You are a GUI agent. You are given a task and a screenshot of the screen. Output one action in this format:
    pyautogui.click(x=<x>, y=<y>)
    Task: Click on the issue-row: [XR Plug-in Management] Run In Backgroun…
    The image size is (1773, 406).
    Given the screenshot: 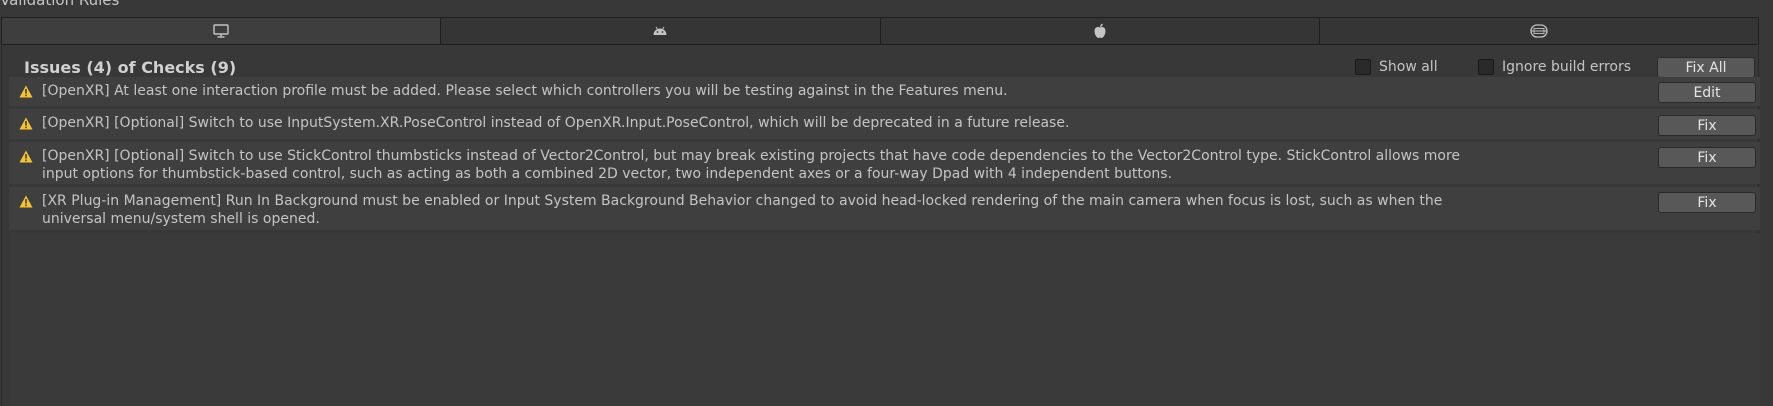 What is the action you would take?
    pyautogui.click(x=884, y=208)
    